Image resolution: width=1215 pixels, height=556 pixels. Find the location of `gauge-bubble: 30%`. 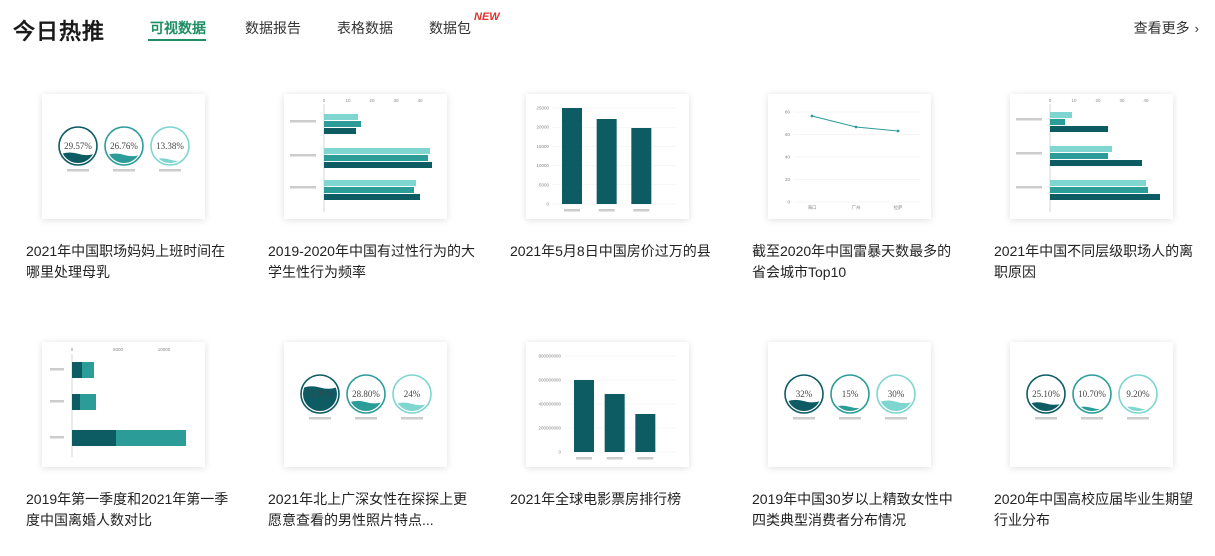

gauge-bubble: 30% is located at coordinates (896, 397).